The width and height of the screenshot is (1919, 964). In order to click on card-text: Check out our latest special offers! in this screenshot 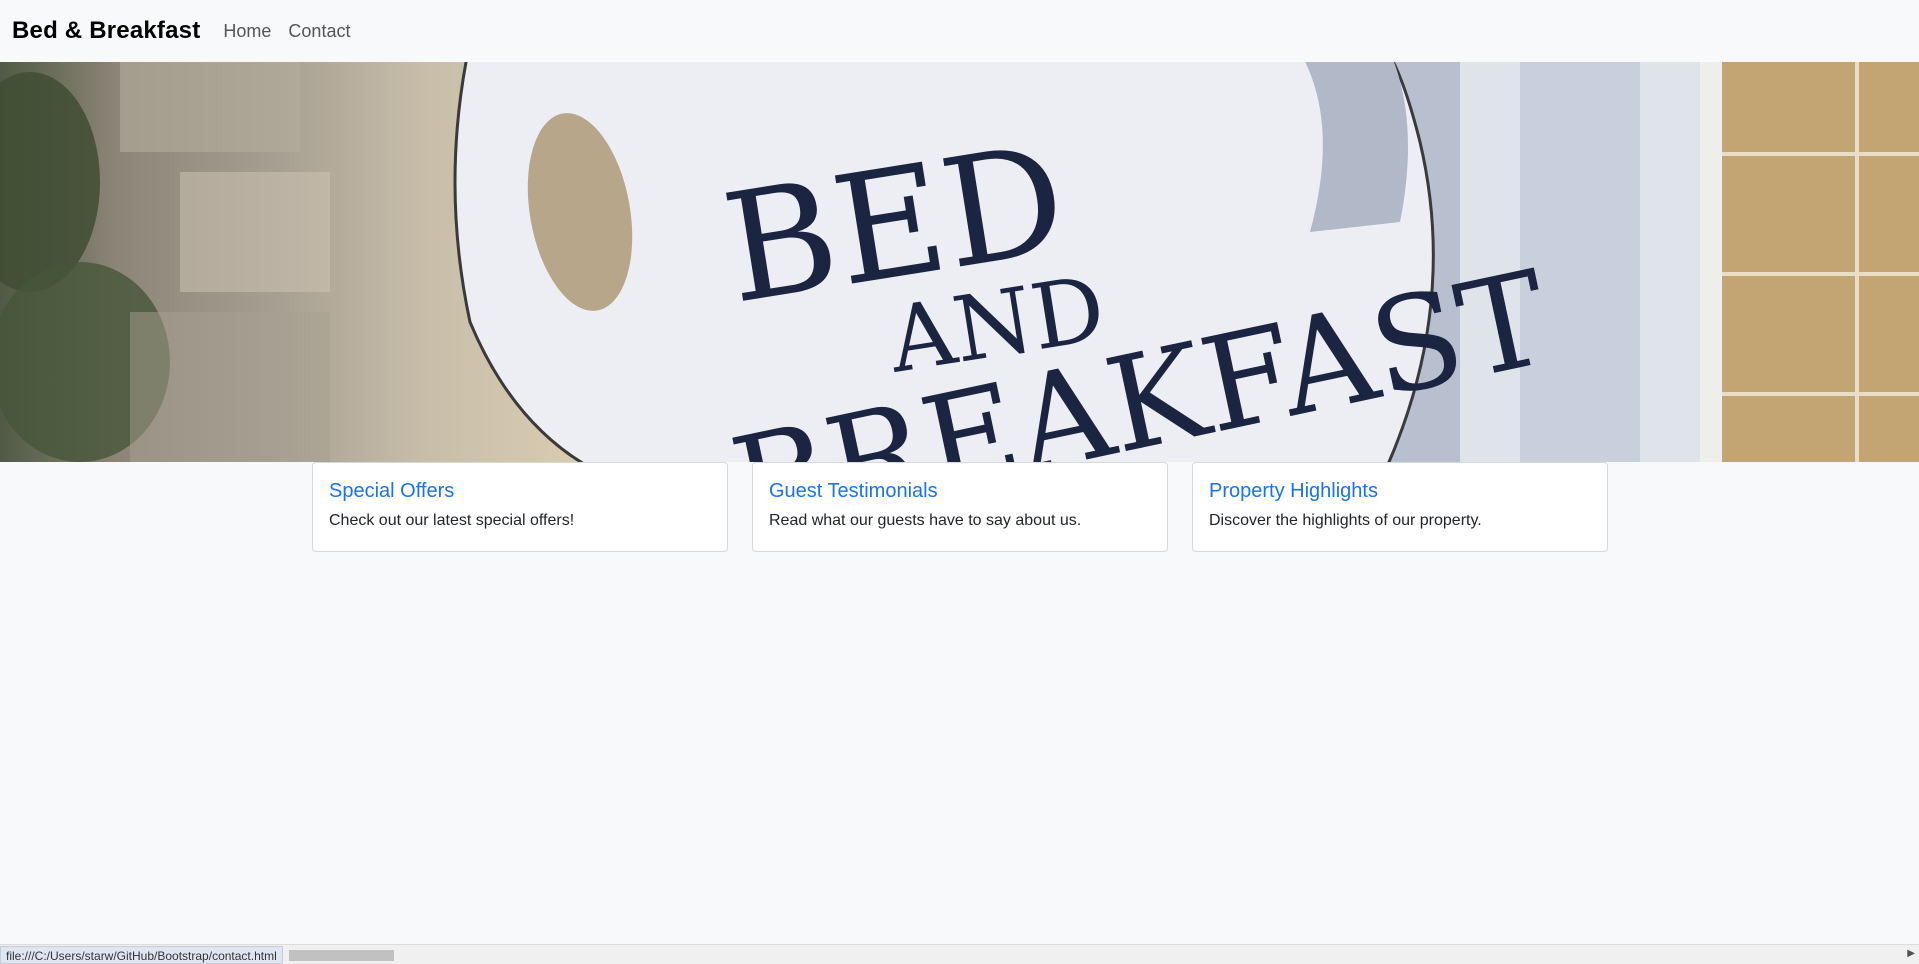, I will do `click(452, 520)`.